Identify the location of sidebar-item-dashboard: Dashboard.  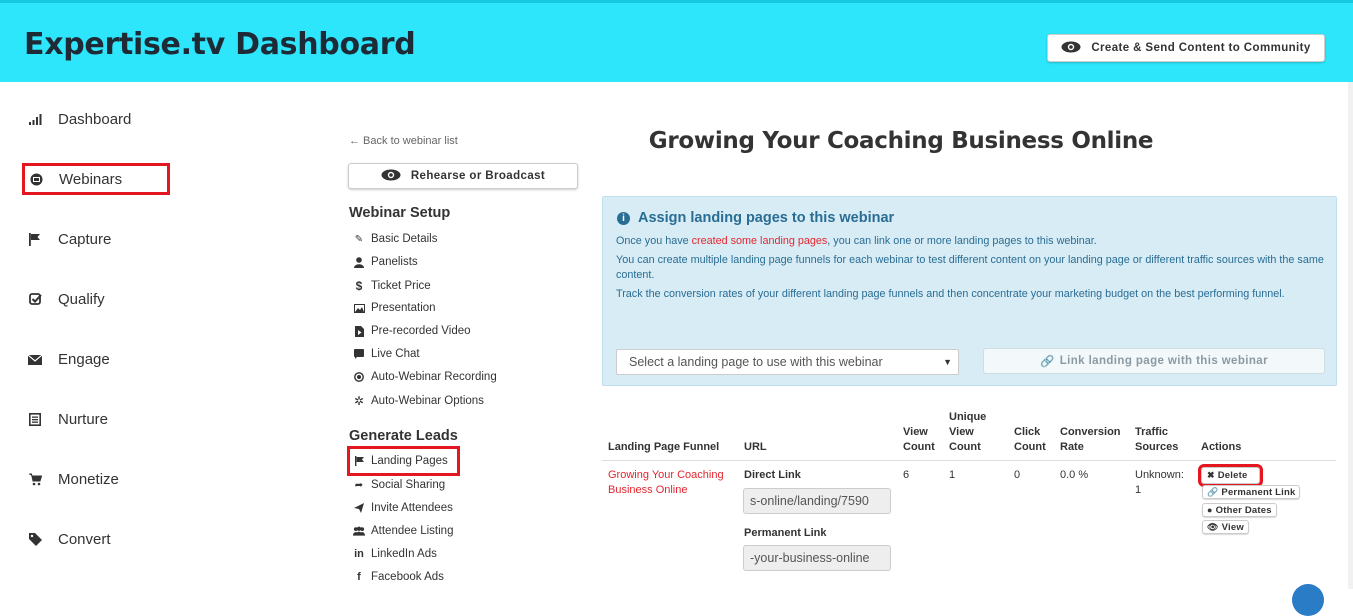
(78, 119).